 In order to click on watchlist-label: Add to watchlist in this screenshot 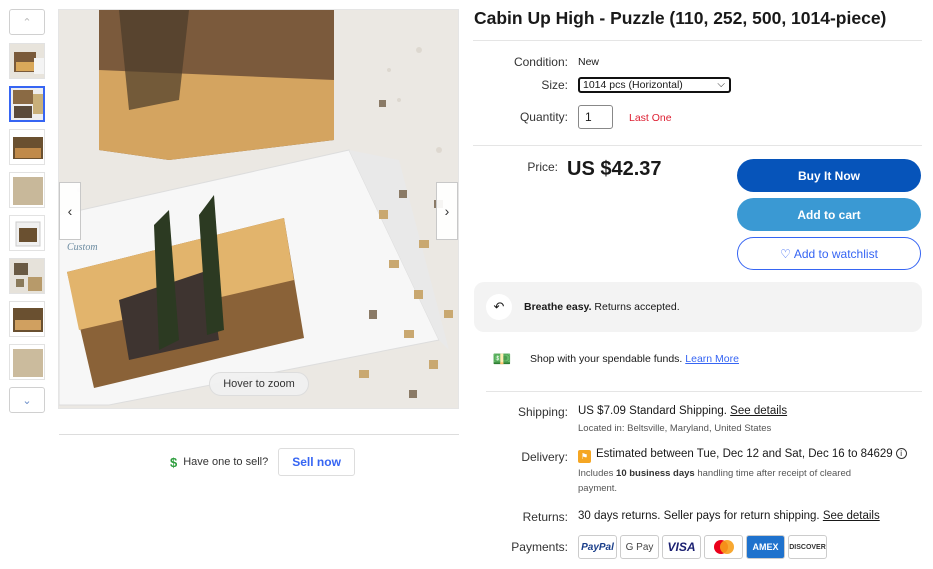, I will do `click(835, 253)`.